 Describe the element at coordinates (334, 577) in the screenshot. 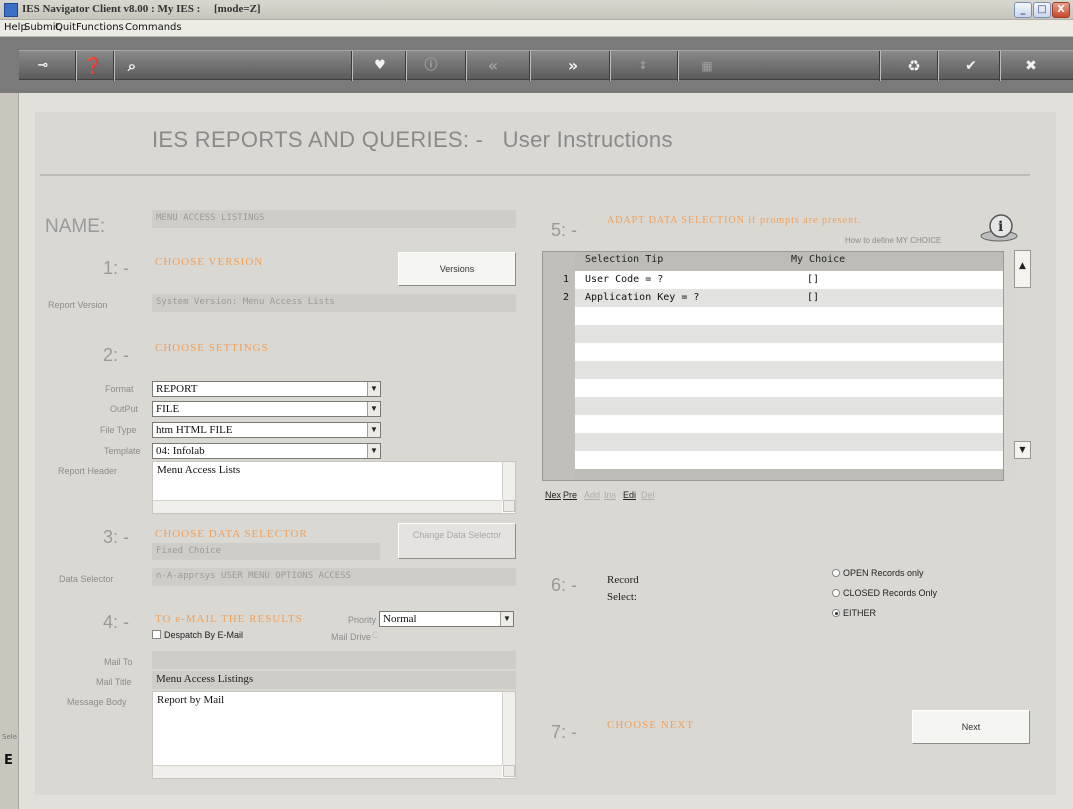

I see `data-selector-field: n-A-apprsys USER MENU OPTIONS ACCESS` at that location.